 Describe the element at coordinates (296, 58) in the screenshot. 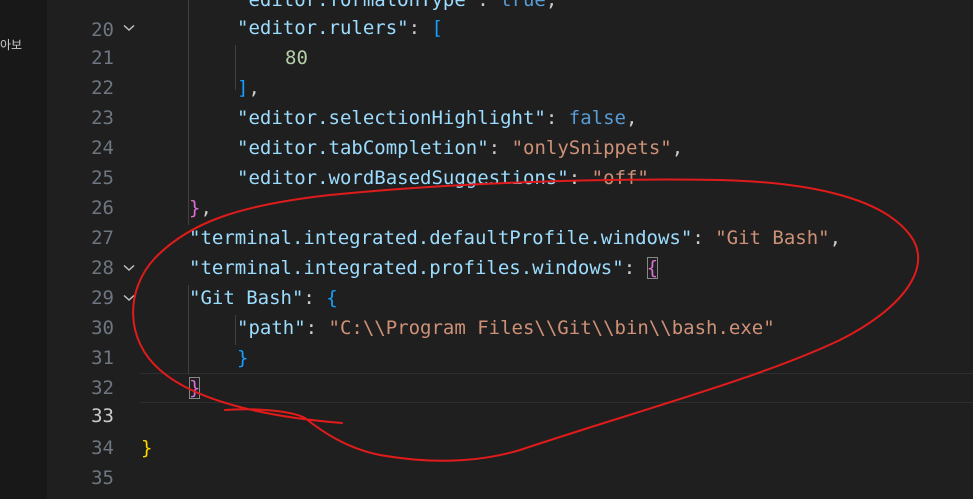

I see `json-number: 80` at that location.